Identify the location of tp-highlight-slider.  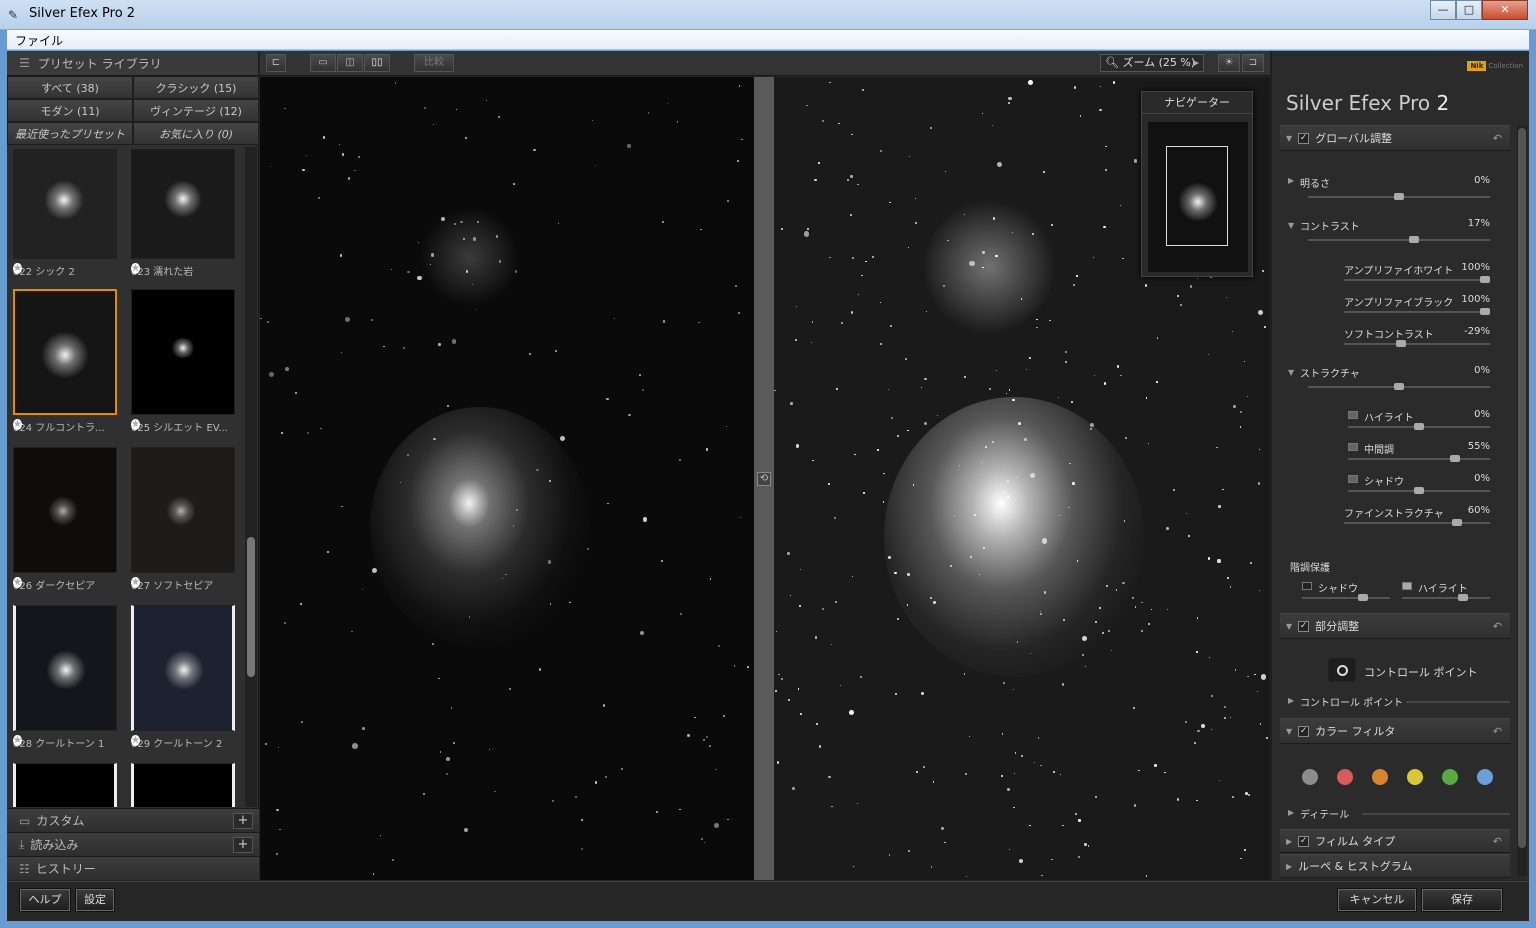
(1446, 597).